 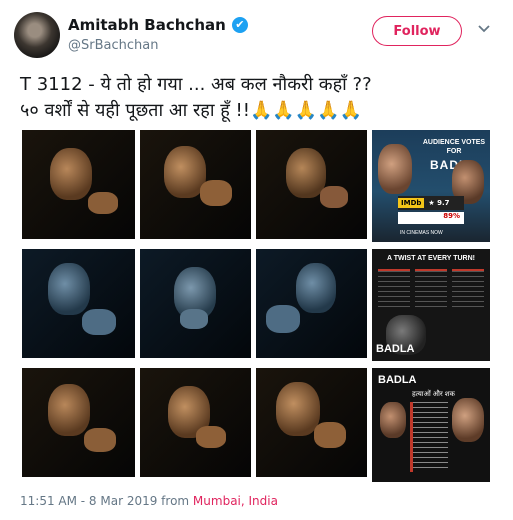 What do you see at coordinates (239, 25) in the screenshot?
I see `verified-badge-icon: ✔` at bounding box center [239, 25].